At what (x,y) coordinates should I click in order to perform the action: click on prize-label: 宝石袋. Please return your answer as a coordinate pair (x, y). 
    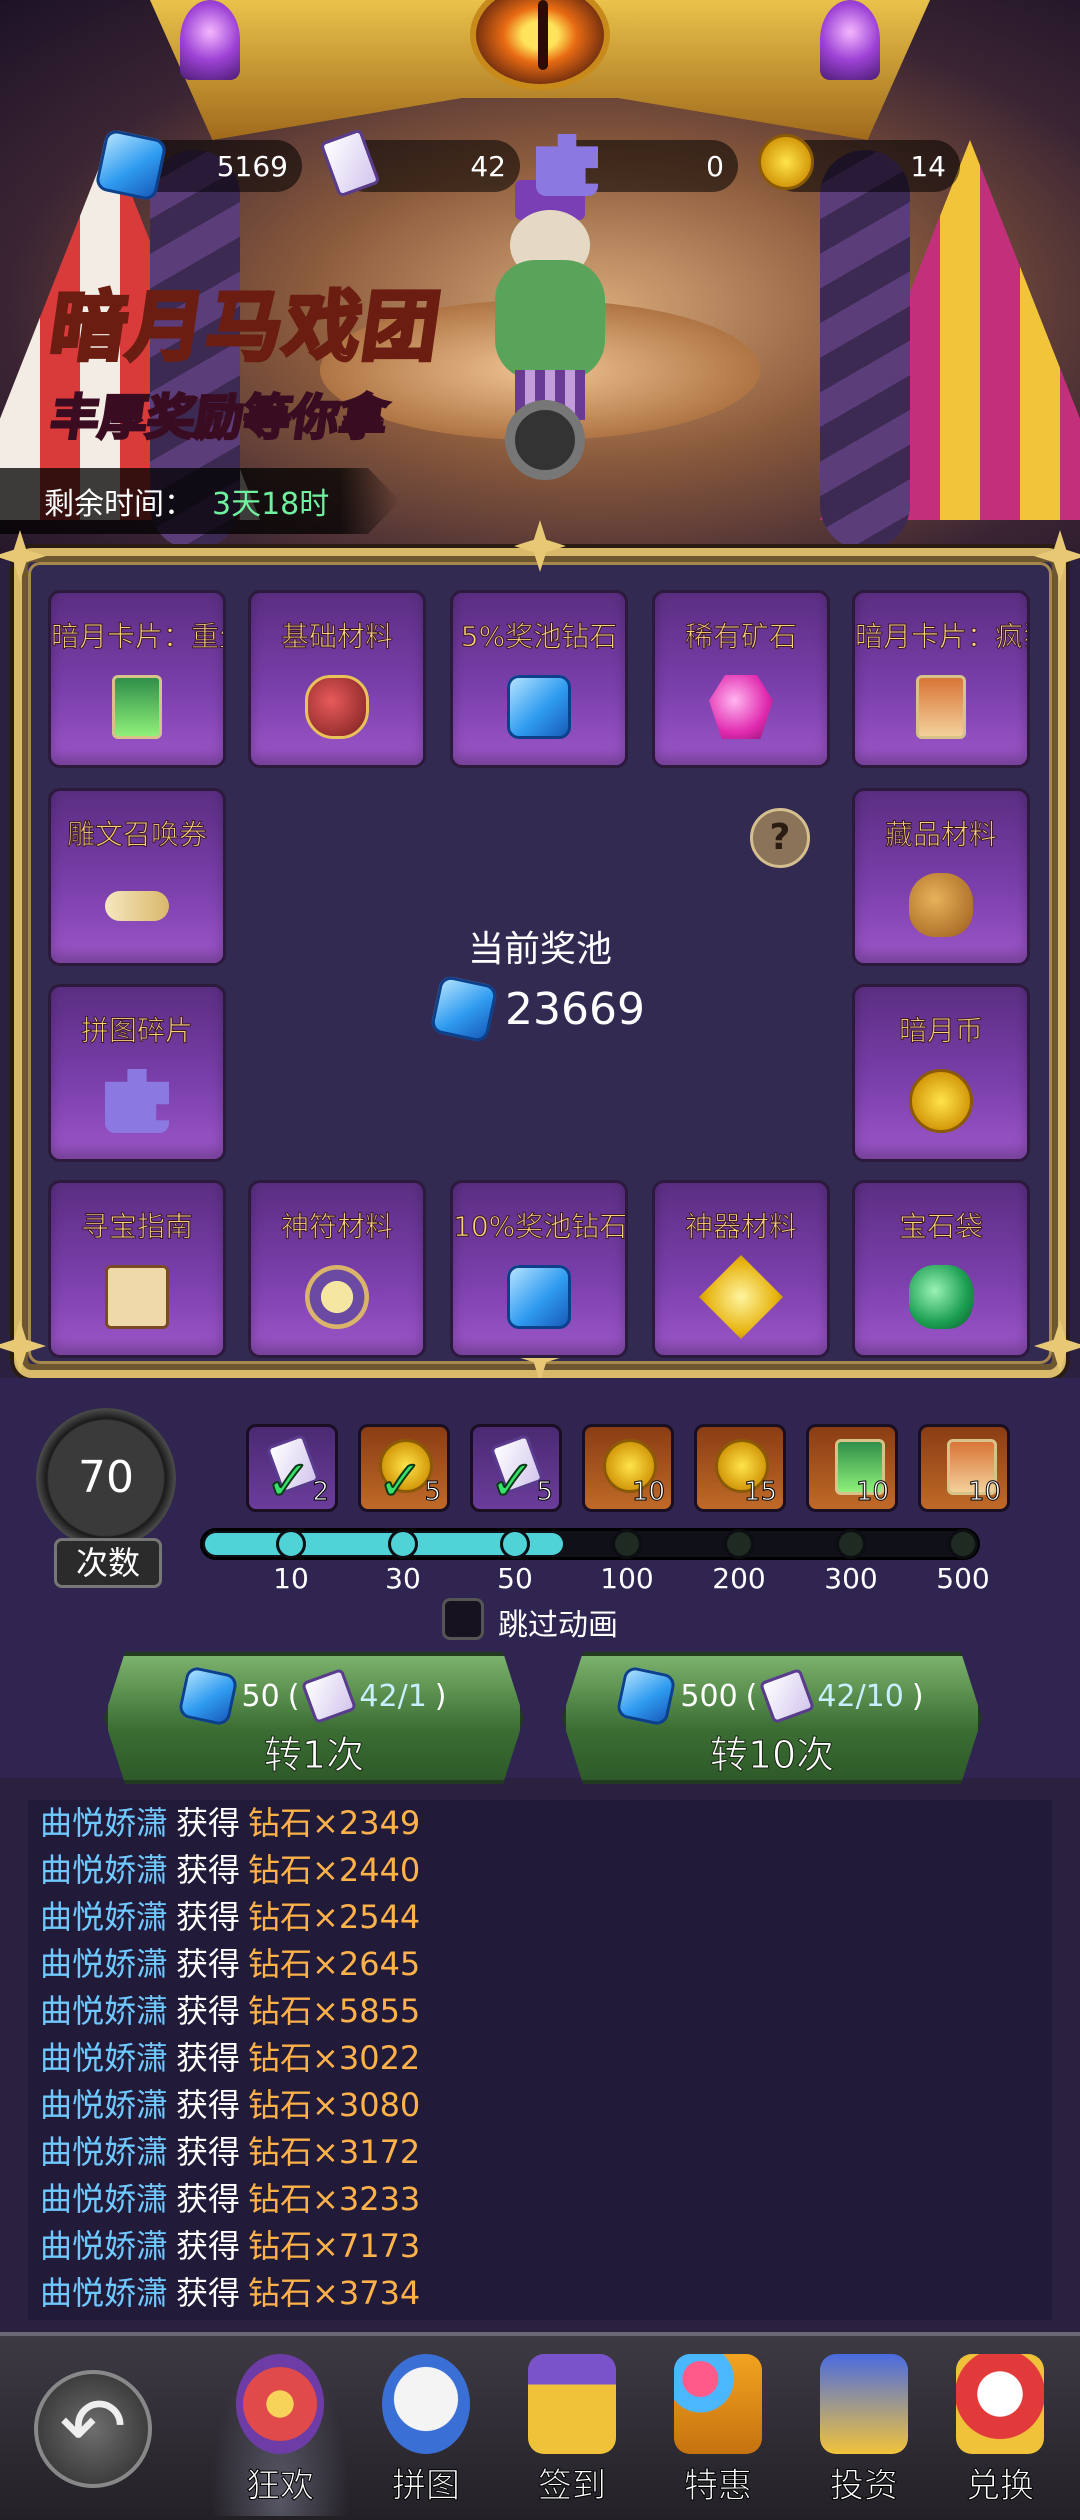
    Looking at the image, I should click on (940, 1227).